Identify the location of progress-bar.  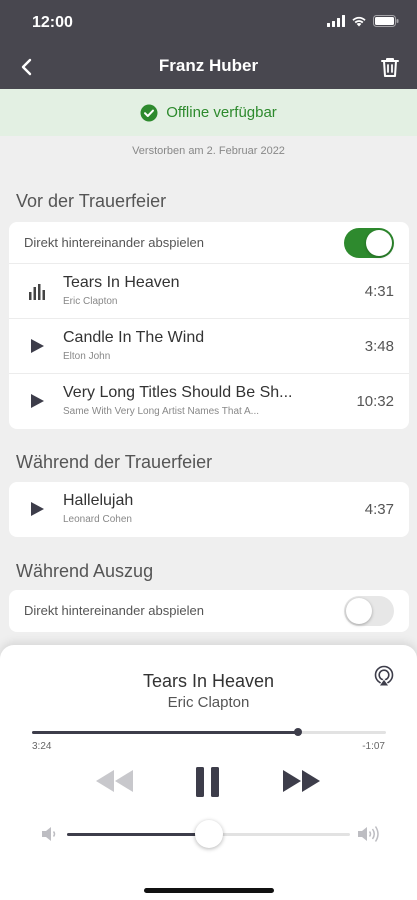
(209, 732).